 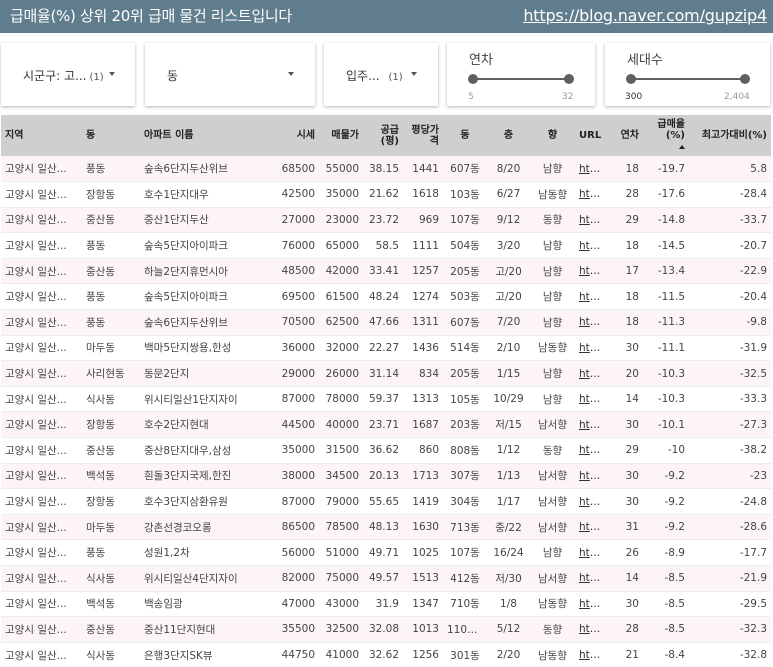 What do you see at coordinates (423, 450) in the screenshot?
I see `cell-price-per-pyeong: 860` at bounding box center [423, 450].